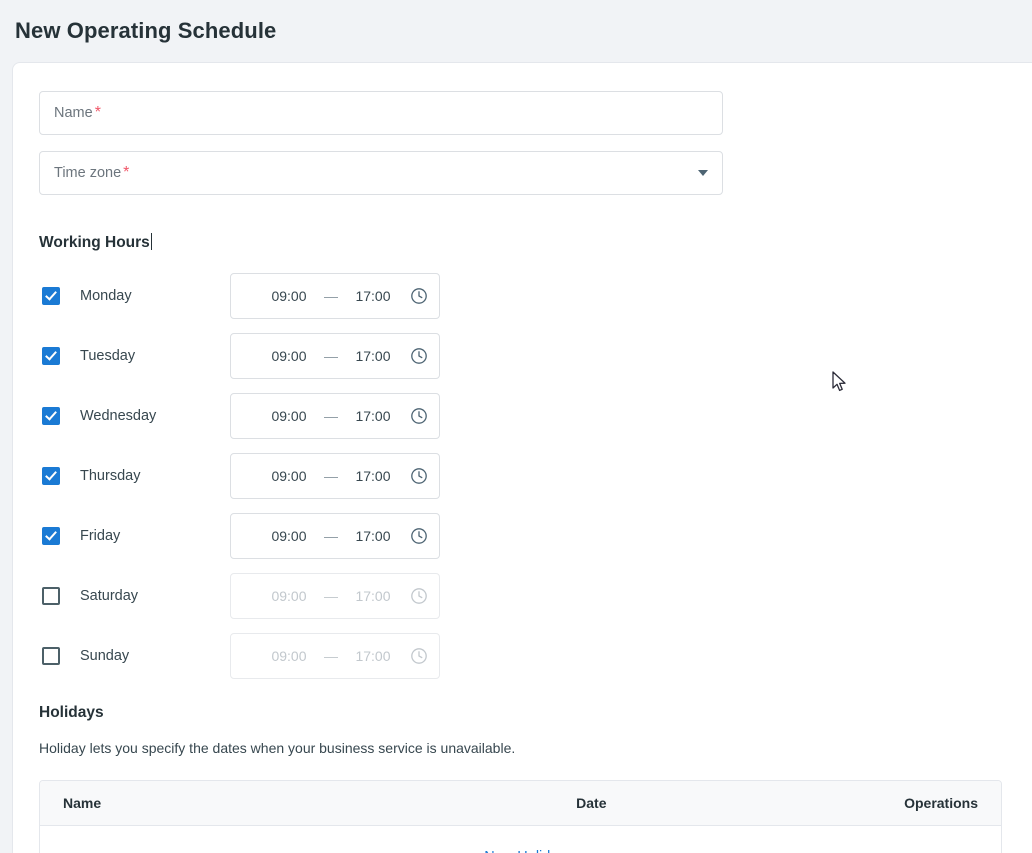  I want to click on holidays-table-body: + New Holiday, so click(520, 839).